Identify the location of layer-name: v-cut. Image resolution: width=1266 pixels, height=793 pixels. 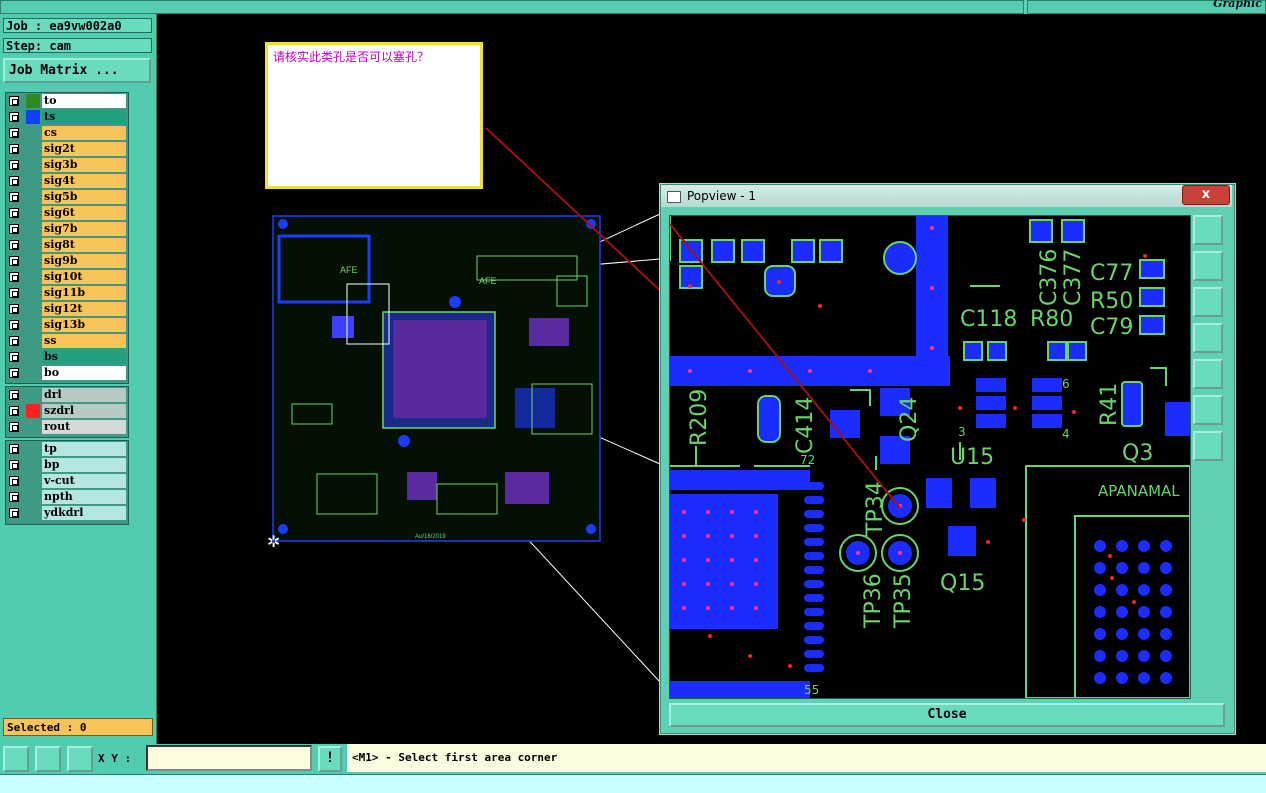
(84, 481).